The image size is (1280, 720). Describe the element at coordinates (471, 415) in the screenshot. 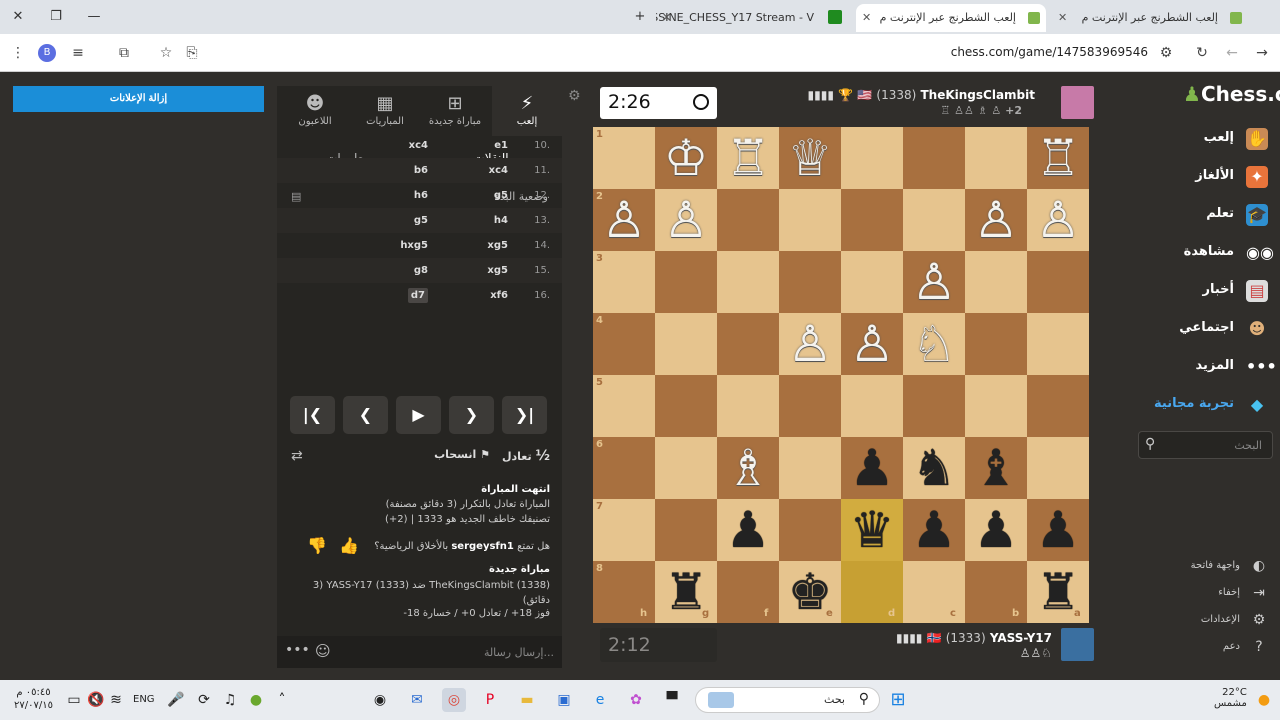

I see `next-move-button: ❯` at that location.